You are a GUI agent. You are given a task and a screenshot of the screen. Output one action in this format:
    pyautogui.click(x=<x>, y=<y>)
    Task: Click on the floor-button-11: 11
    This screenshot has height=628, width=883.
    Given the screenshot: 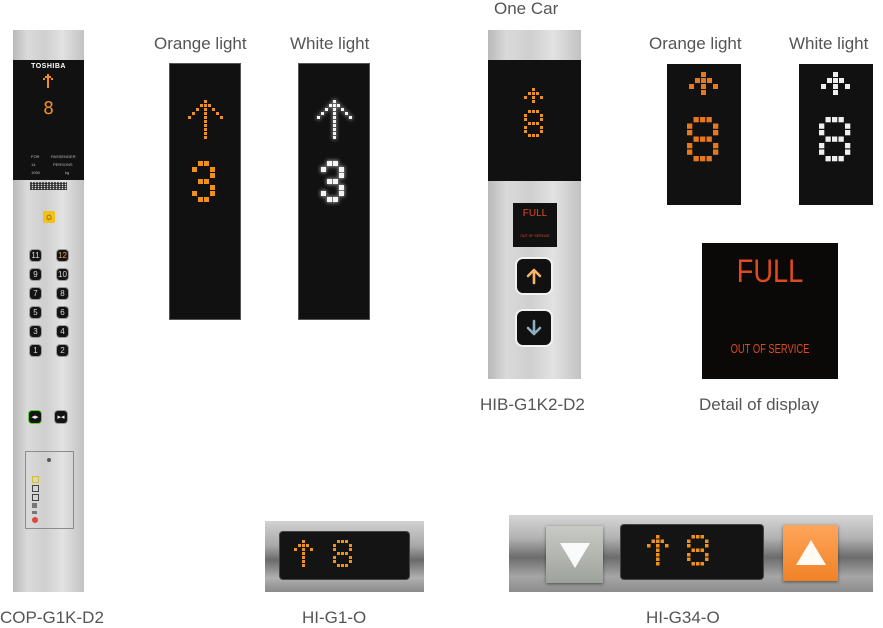 What is the action you would take?
    pyautogui.click(x=35, y=255)
    